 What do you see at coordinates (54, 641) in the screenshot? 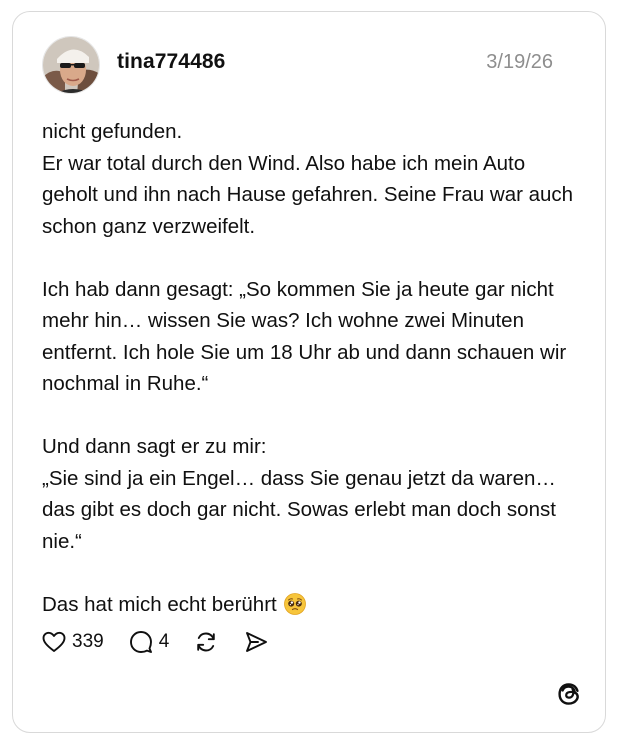
I see `heart-icon` at bounding box center [54, 641].